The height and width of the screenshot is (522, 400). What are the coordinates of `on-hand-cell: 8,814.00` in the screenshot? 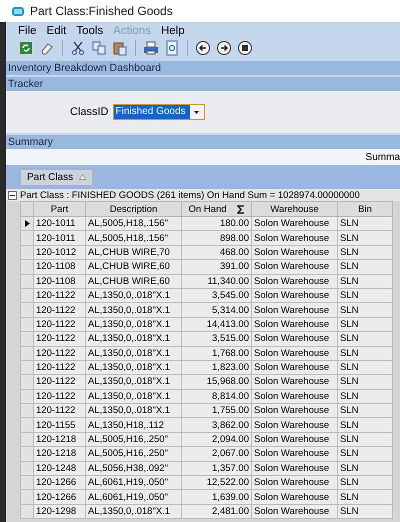 It's located at (217, 396).